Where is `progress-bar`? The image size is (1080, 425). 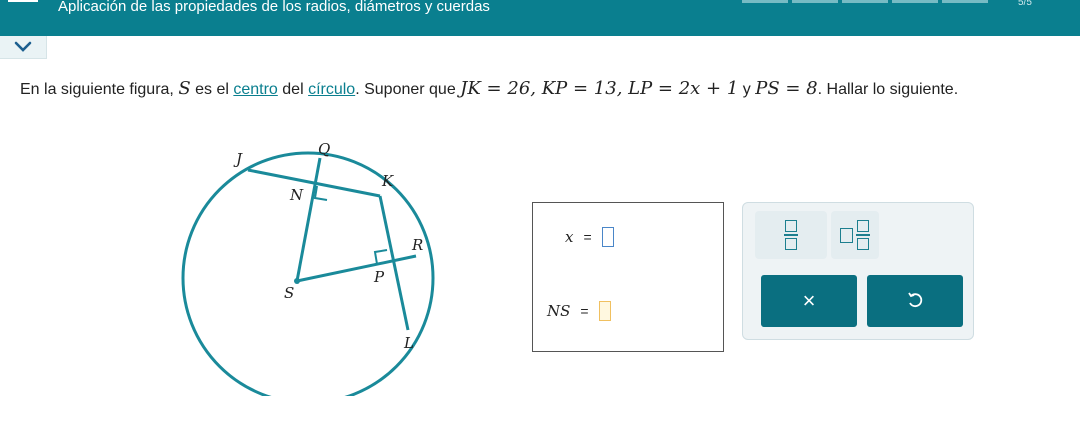 progress-bar is located at coordinates (865, 2).